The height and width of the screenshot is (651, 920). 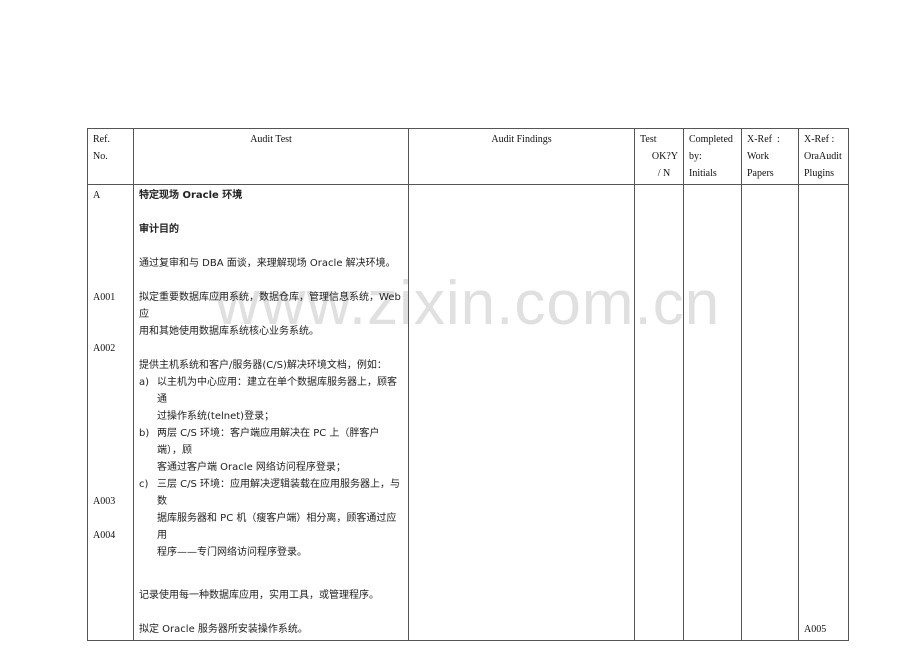 What do you see at coordinates (110, 156) in the screenshot?
I see `header-ref-no: Ref. No.` at bounding box center [110, 156].